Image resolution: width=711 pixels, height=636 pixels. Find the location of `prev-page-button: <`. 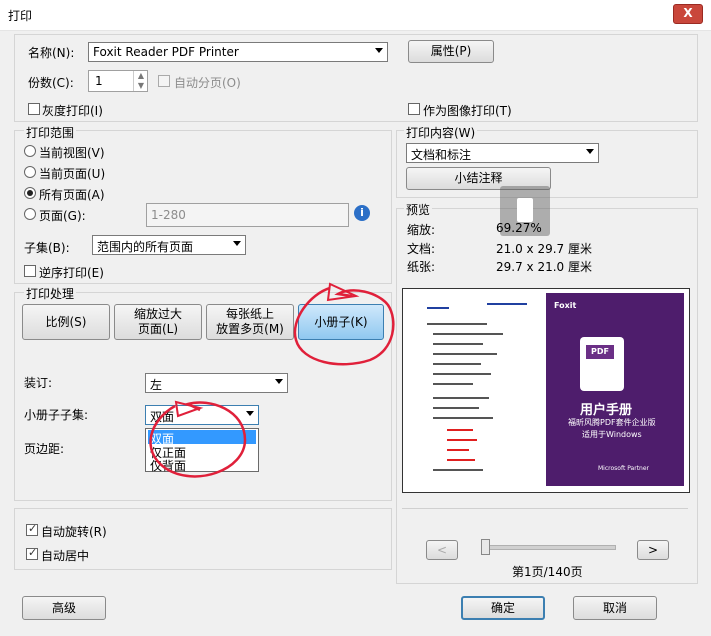

prev-page-button: < is located at coordinates (442, 550).